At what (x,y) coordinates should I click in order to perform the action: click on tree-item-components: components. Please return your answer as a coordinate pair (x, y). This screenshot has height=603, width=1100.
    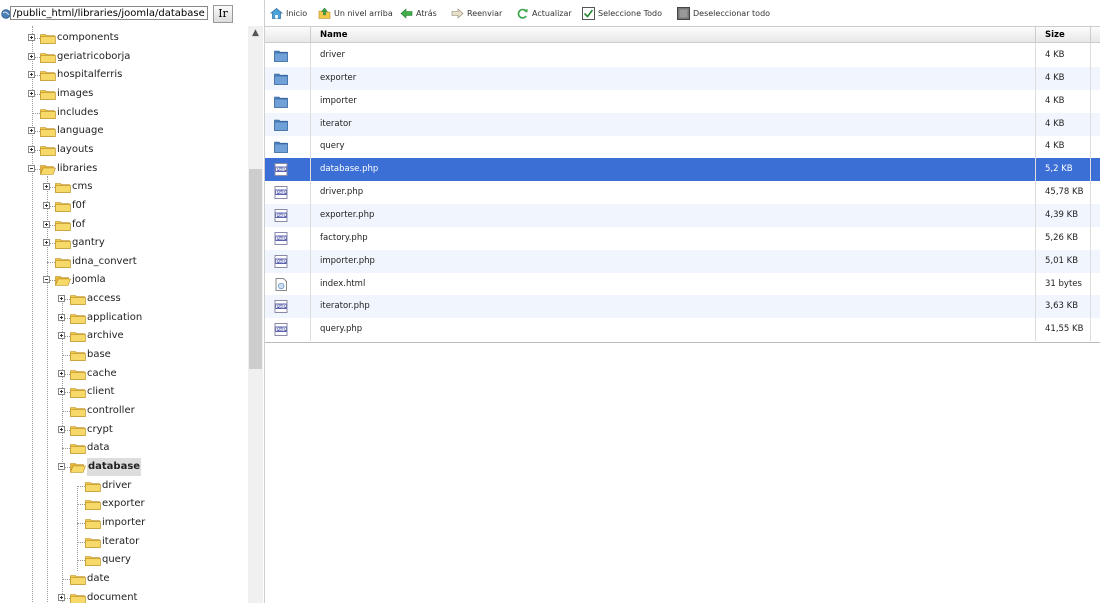
    Looking at the image, I should click on (124, 38).